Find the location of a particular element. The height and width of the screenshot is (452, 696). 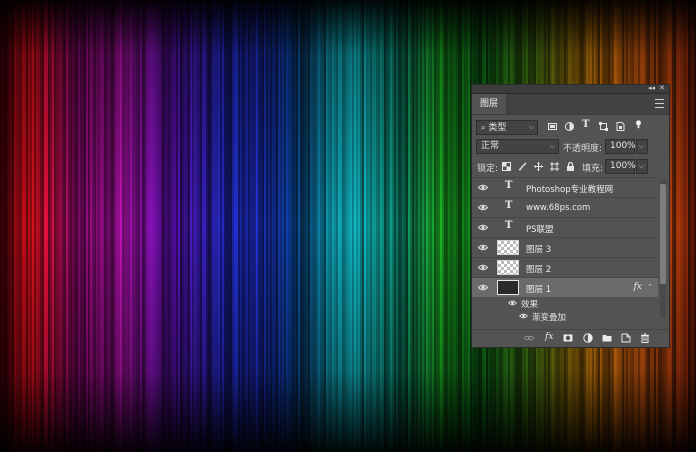

opacity-label: 不透明度: is located at coordinates (583, 149).